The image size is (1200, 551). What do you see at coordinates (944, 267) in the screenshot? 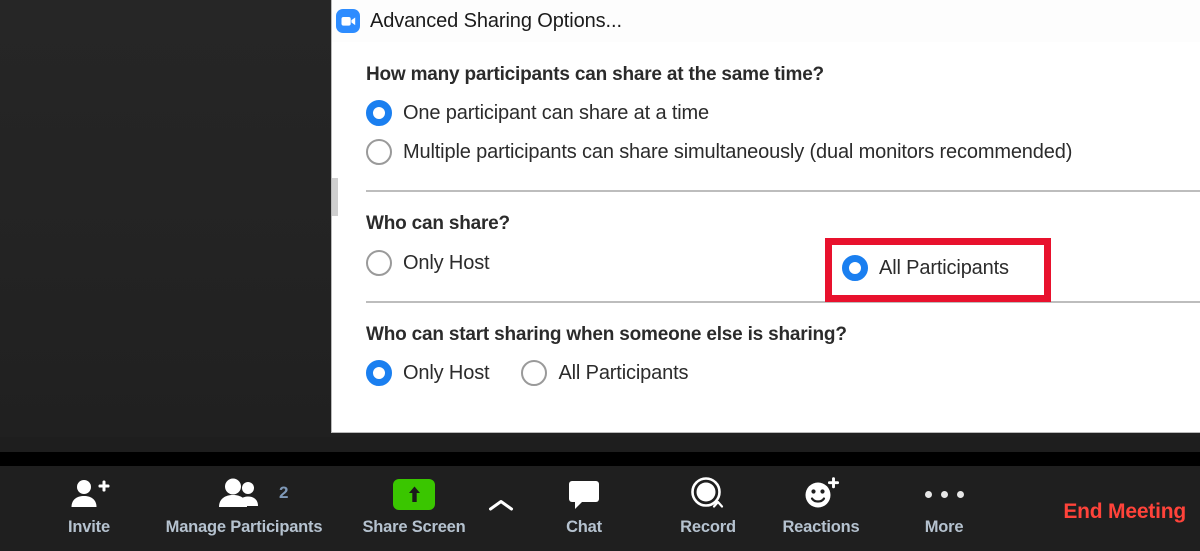
I see `radio-who-can-share-all-participants-label: All Participants` at bounding box center [944, 267].